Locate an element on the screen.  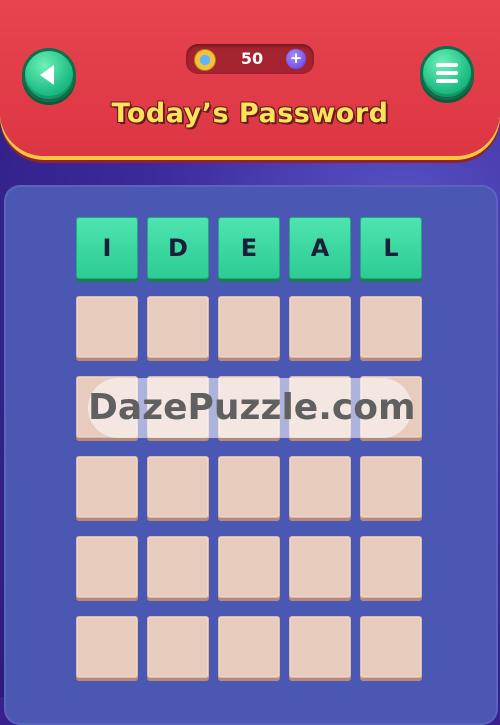
letter-tile: L is located at coordinates (391, 248).